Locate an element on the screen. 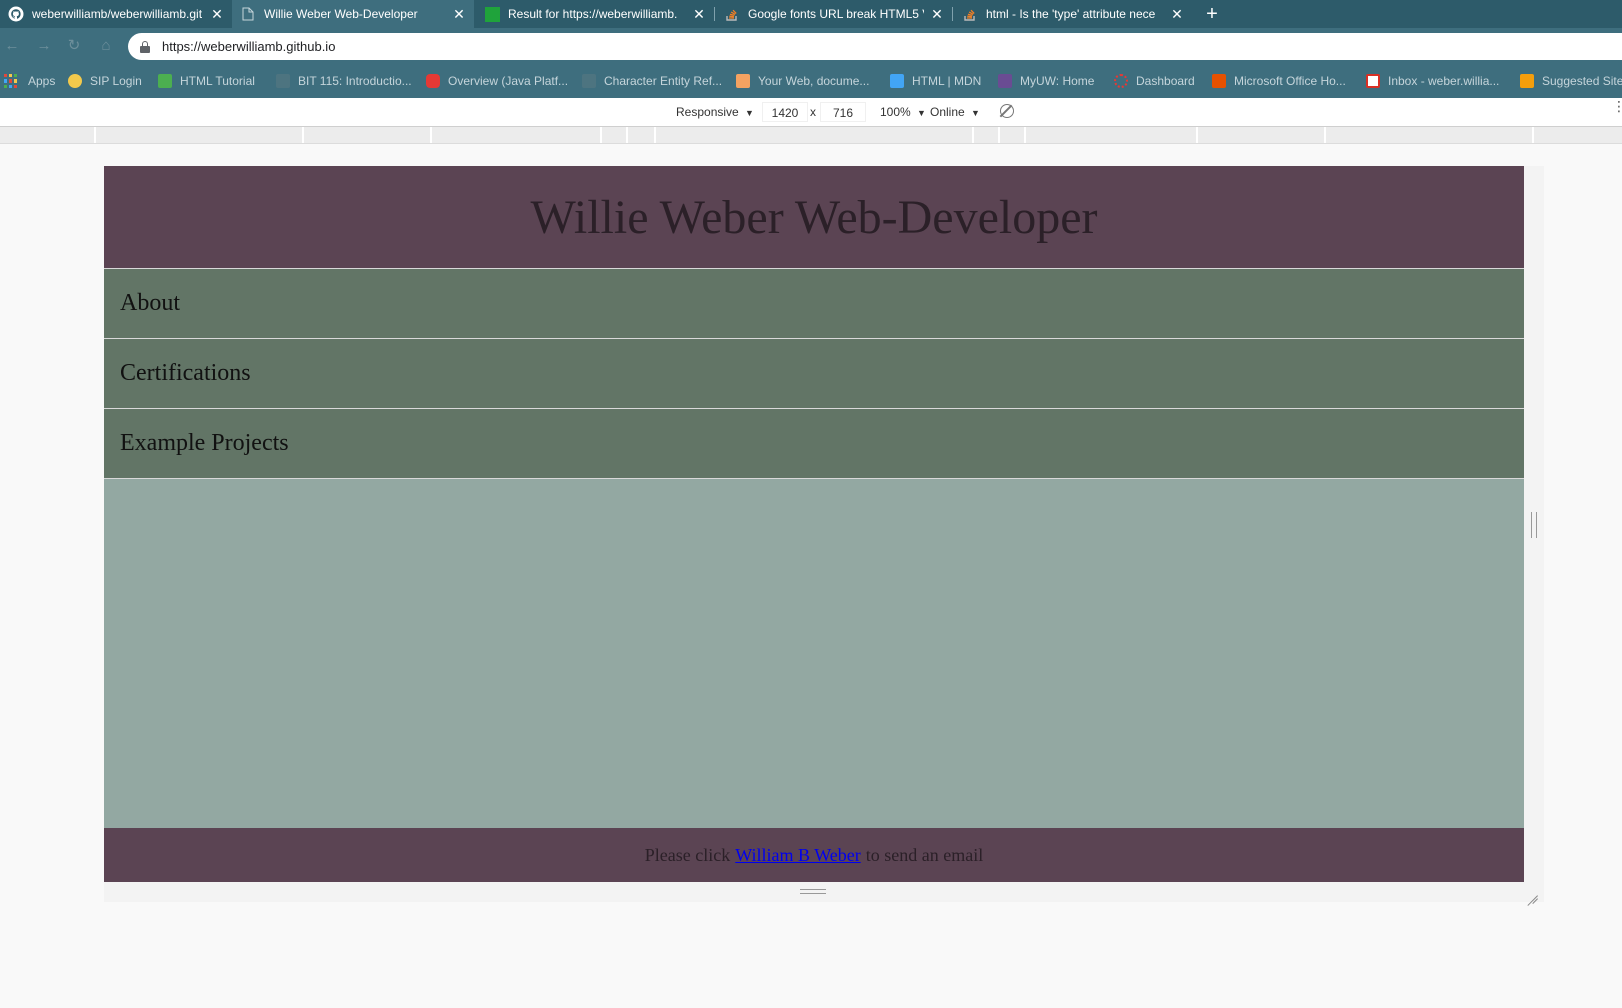 The height and width of the screenshot is (1008, 1622). browser-toolbar: ← → ↻ ⌂ https://weberwilliamb.github.io is located at coordinates (811, 46).